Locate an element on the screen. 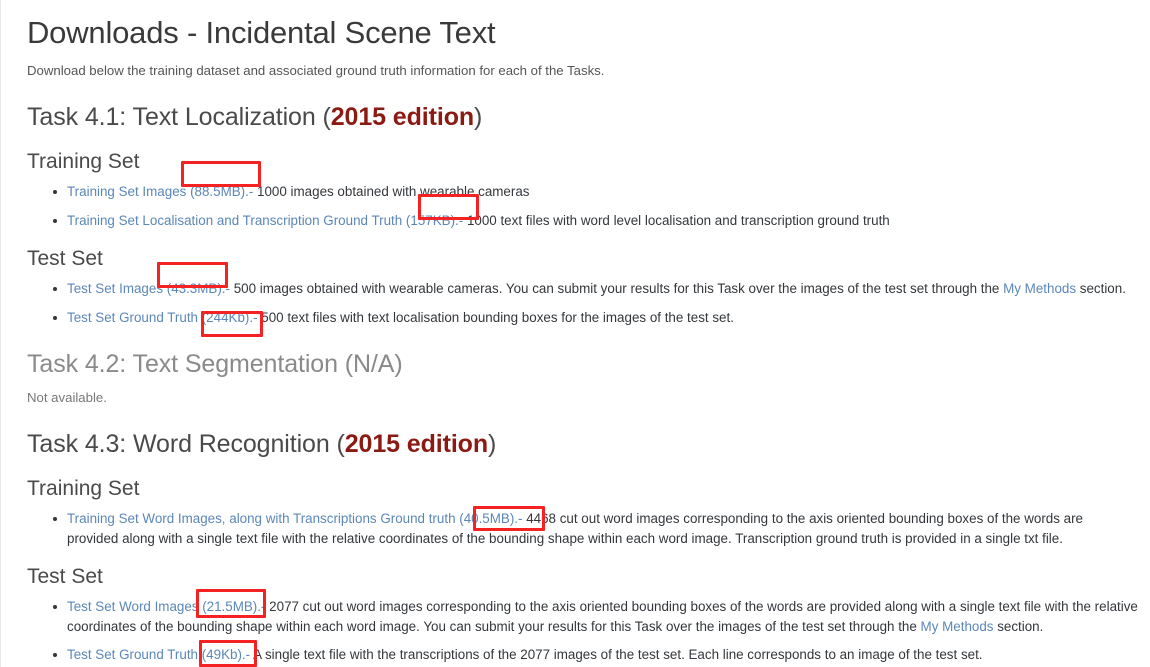 The image size is (1150, 667). page-title: Downloads - Incidental Scene Text is located at coordinates (261, 32).